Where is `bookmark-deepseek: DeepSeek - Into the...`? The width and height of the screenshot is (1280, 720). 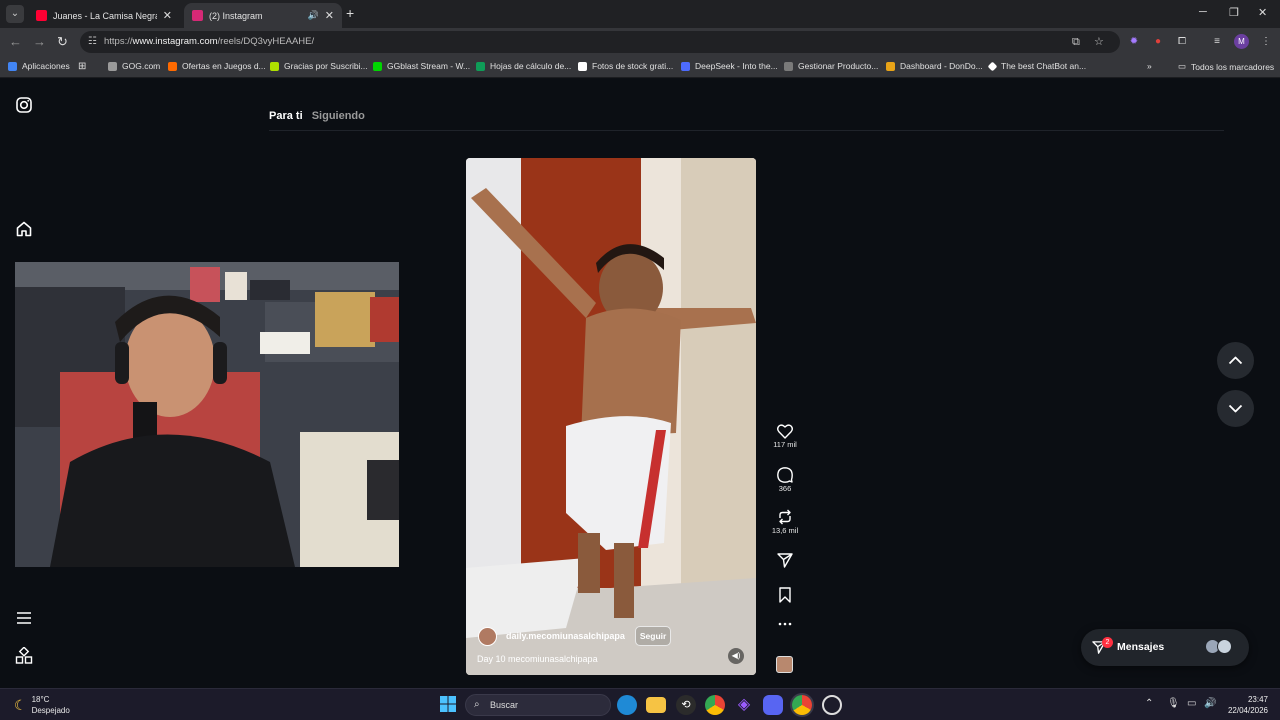
bookmark-deepseek: DeepSeek - Into the... is located at coordinates (729, 66).